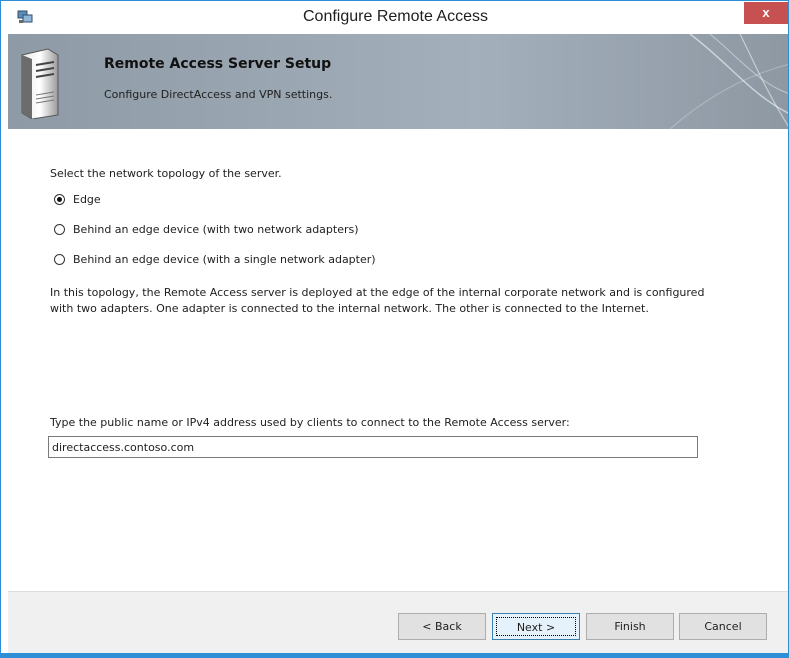 The height and width of the screenshot is (658, 789). I want to click on public-address-input, so click(373, 447).